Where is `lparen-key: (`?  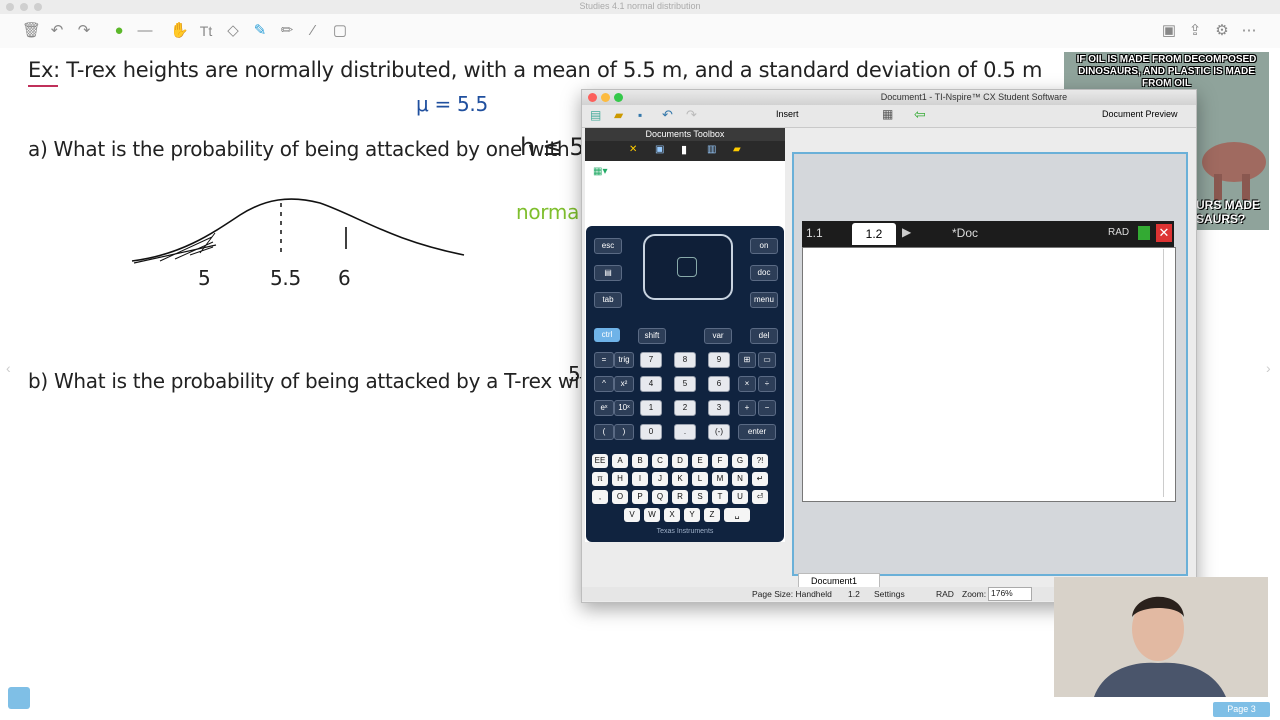
lparen-key: ( is located at coordinates (604, 432).